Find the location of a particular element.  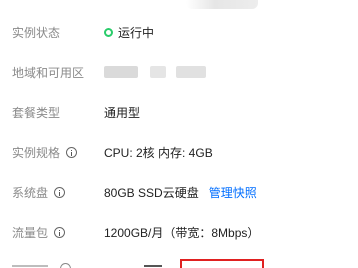

row-instance-status: 实例状态 运行中 is located at coordinates (185, 32).